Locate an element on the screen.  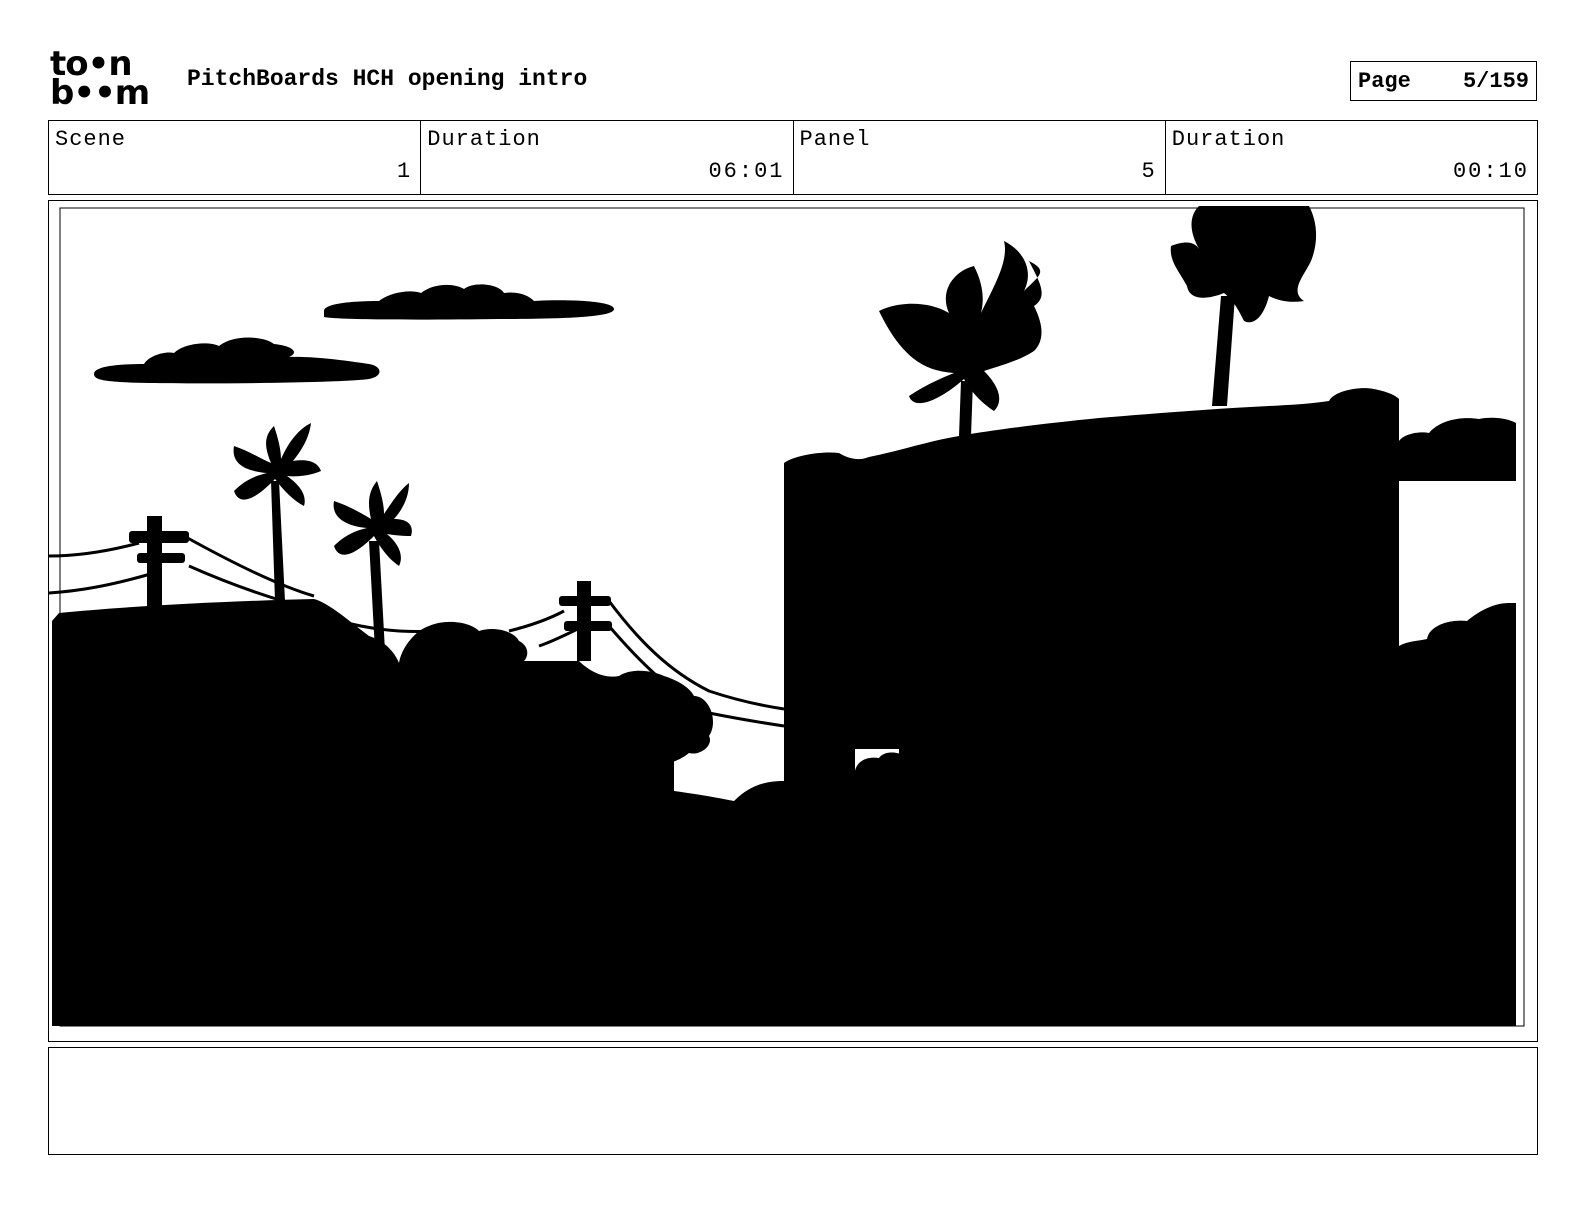
document-title: PitchBoards HCH opening intro is located at coordinates (387, 79).